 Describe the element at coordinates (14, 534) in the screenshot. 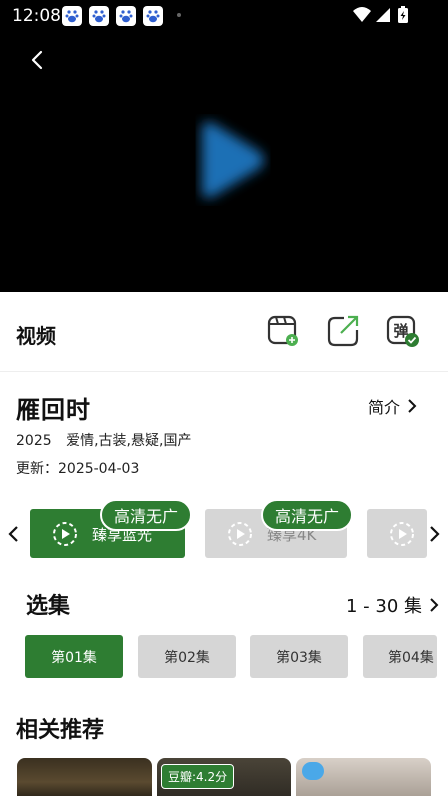

I see `sources-scroll-left-icon` at that location.